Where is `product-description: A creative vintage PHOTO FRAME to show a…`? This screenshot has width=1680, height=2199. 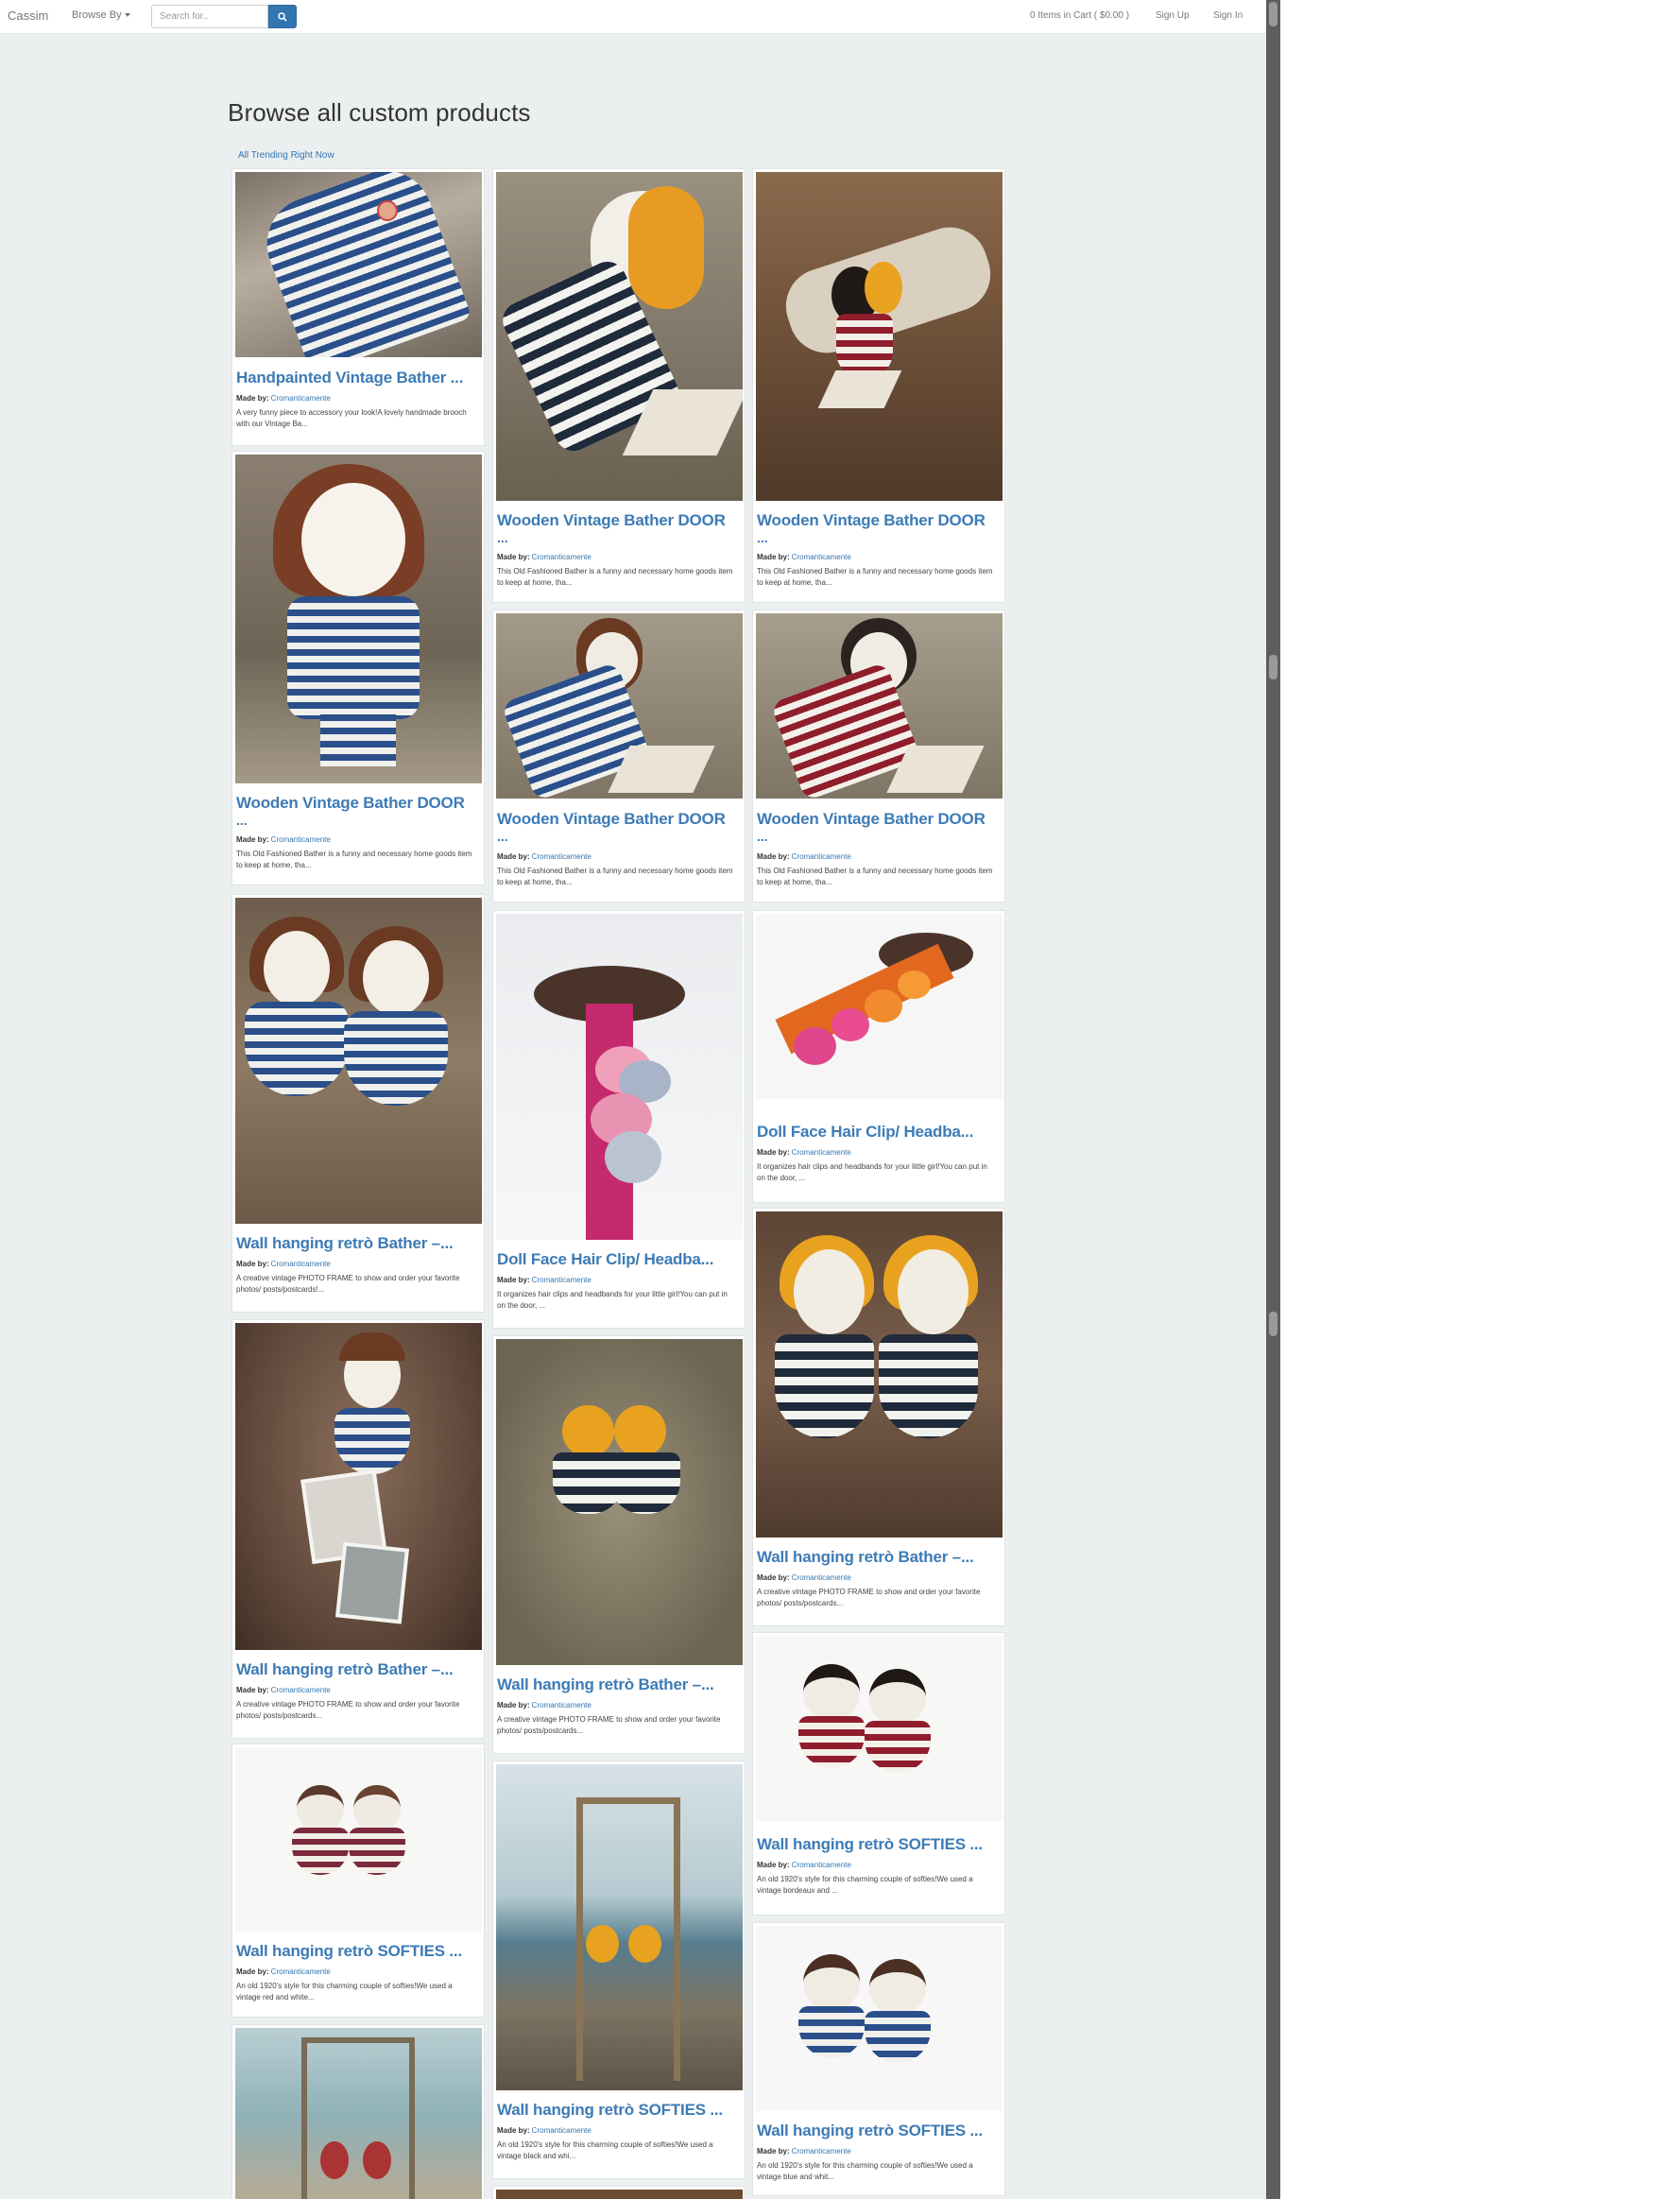 product-description: A creative vintage PHOTO FRAME to show a… is located at coordinates (609, 1725).